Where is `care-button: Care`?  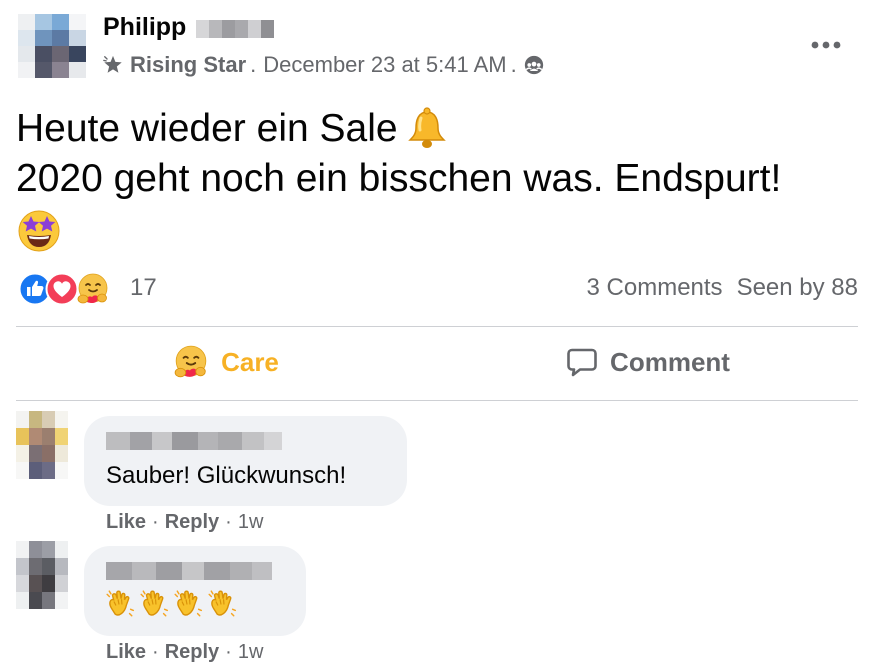
care-button: Care is located at coordinates (226, 362).